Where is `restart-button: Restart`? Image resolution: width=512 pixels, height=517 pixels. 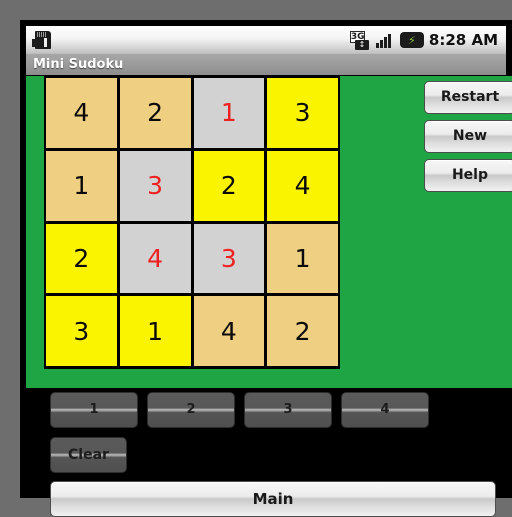 restart-button: Restart is located at coordinates (468, 97).